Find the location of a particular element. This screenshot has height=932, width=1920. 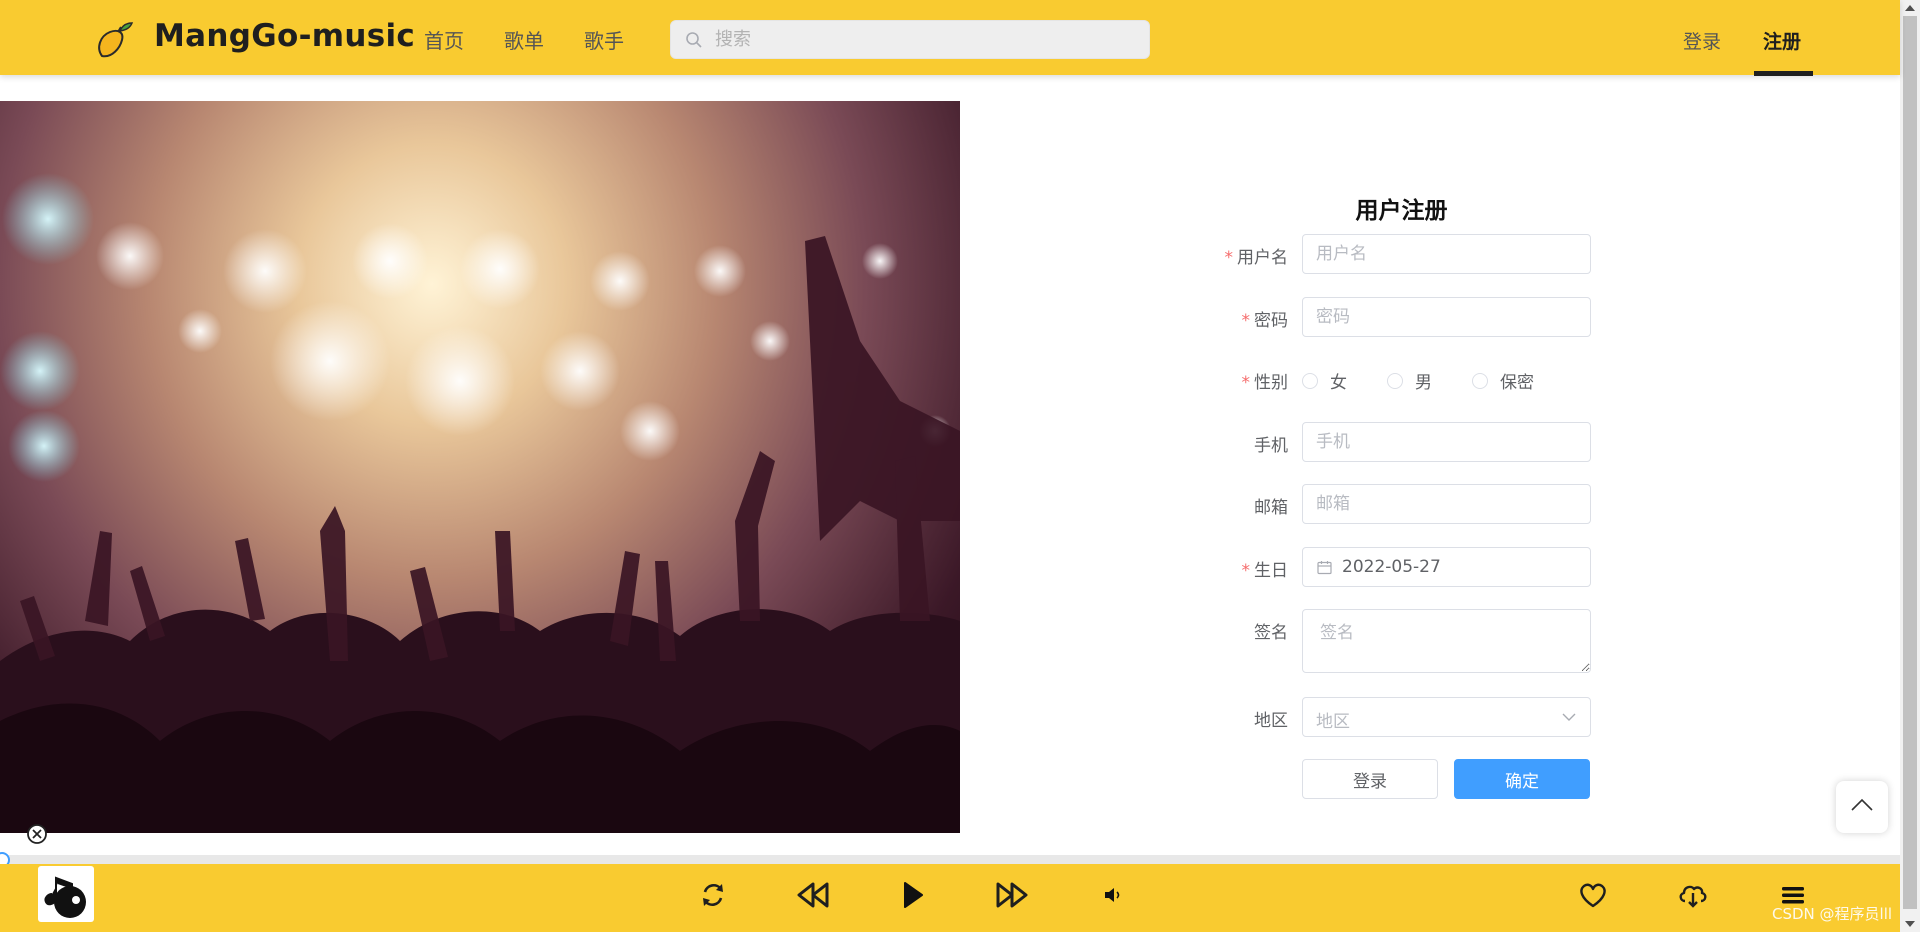

arrow-up-icon is located at coordinates (1862, 804).